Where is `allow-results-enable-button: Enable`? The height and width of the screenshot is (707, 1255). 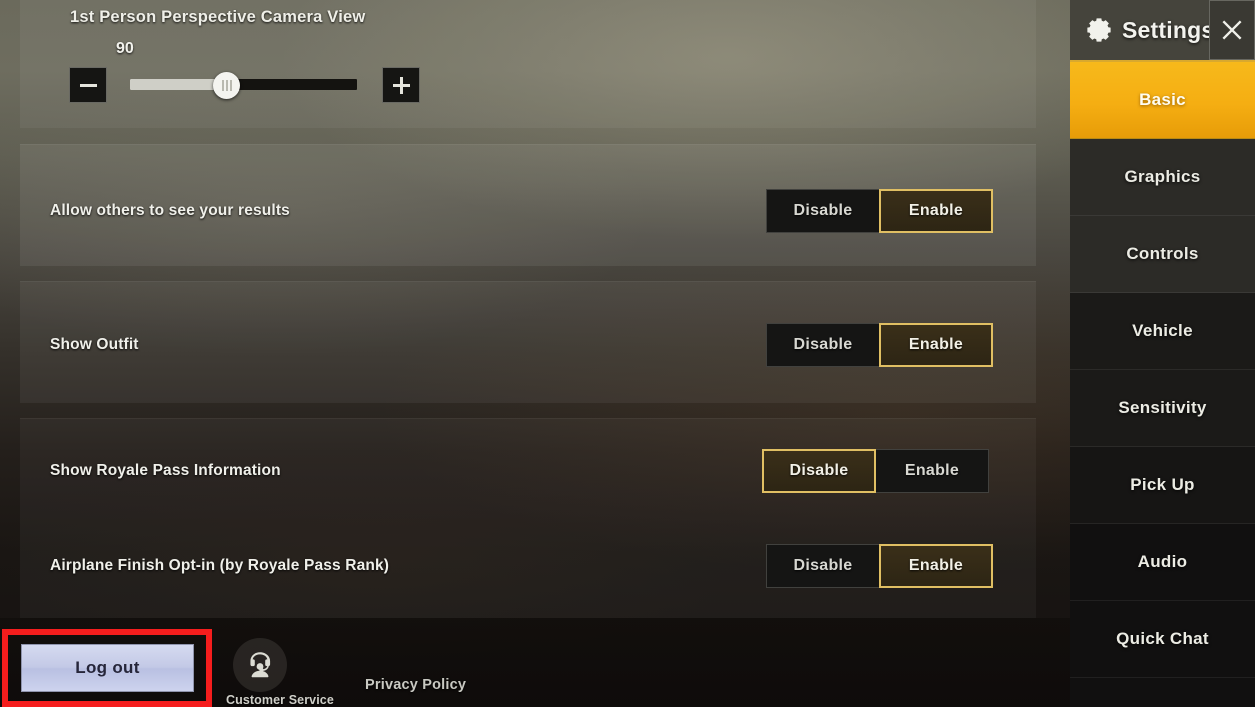
allow-results-enable-button: Enable is located at coordinates (936, 211).